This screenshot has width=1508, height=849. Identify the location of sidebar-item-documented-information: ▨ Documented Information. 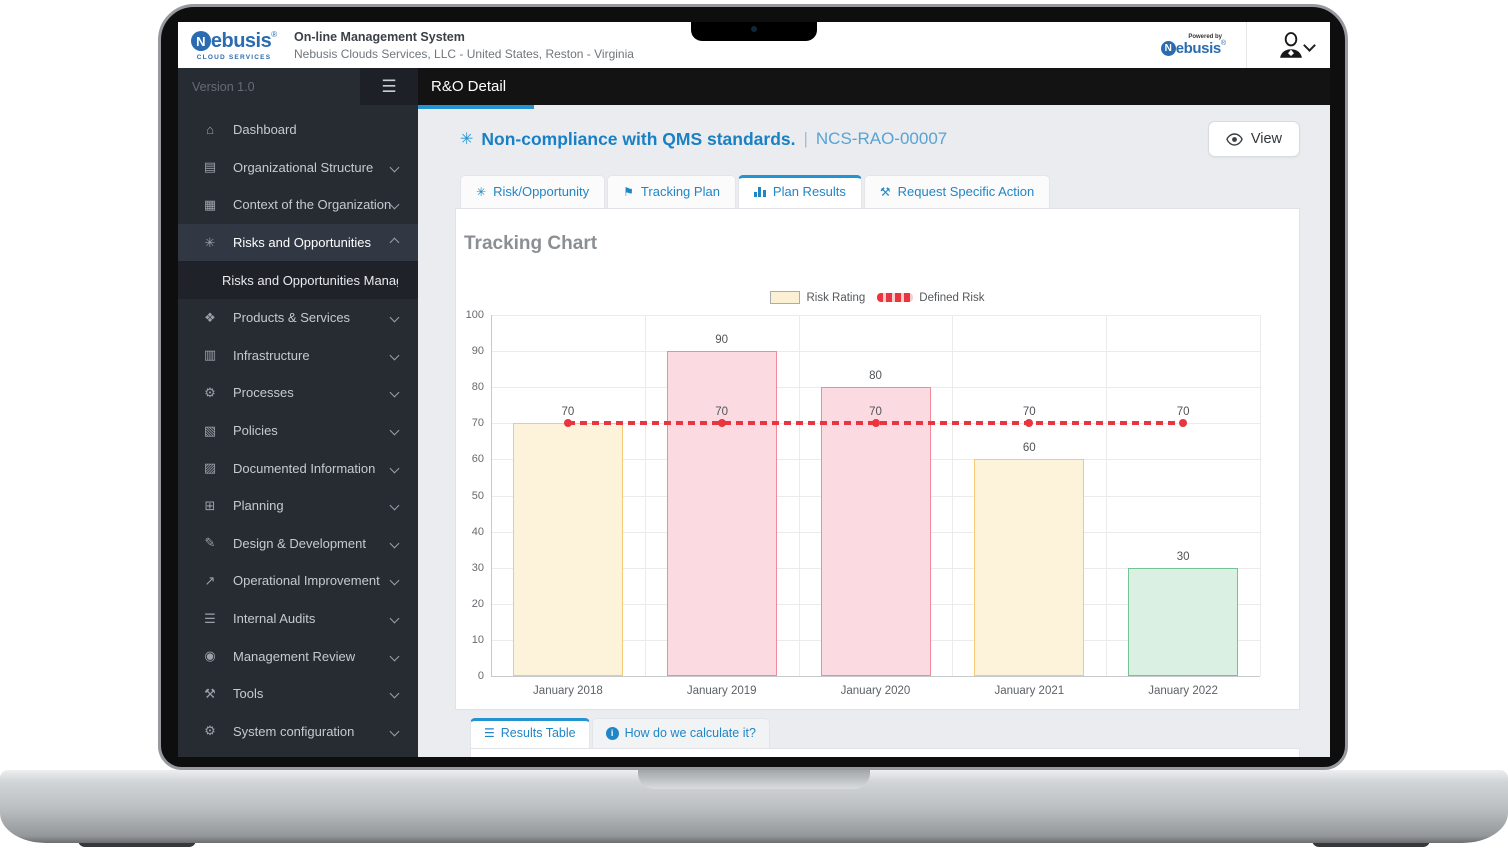
(298, 468).